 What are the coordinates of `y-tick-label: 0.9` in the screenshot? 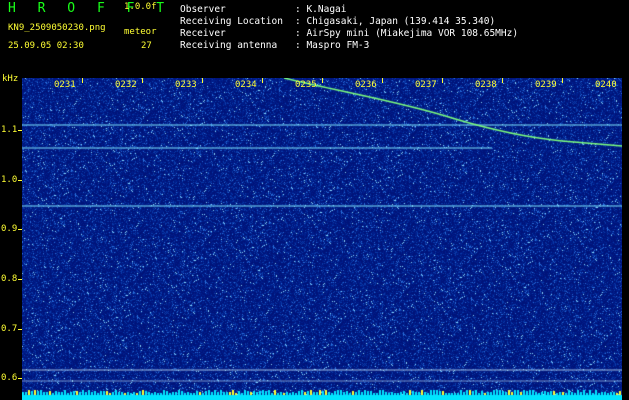 It's located at (9, 229).